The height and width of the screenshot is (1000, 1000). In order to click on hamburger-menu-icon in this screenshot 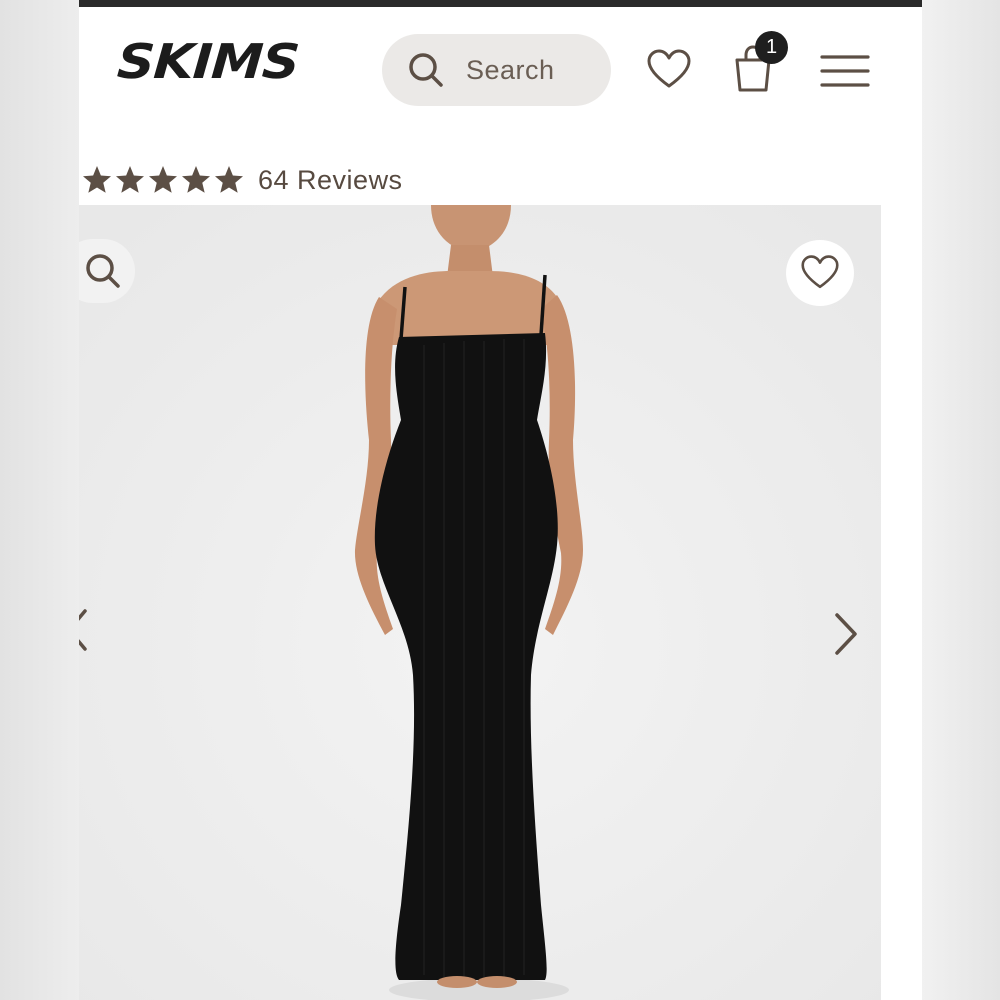, I will do `click(845, 71)`.